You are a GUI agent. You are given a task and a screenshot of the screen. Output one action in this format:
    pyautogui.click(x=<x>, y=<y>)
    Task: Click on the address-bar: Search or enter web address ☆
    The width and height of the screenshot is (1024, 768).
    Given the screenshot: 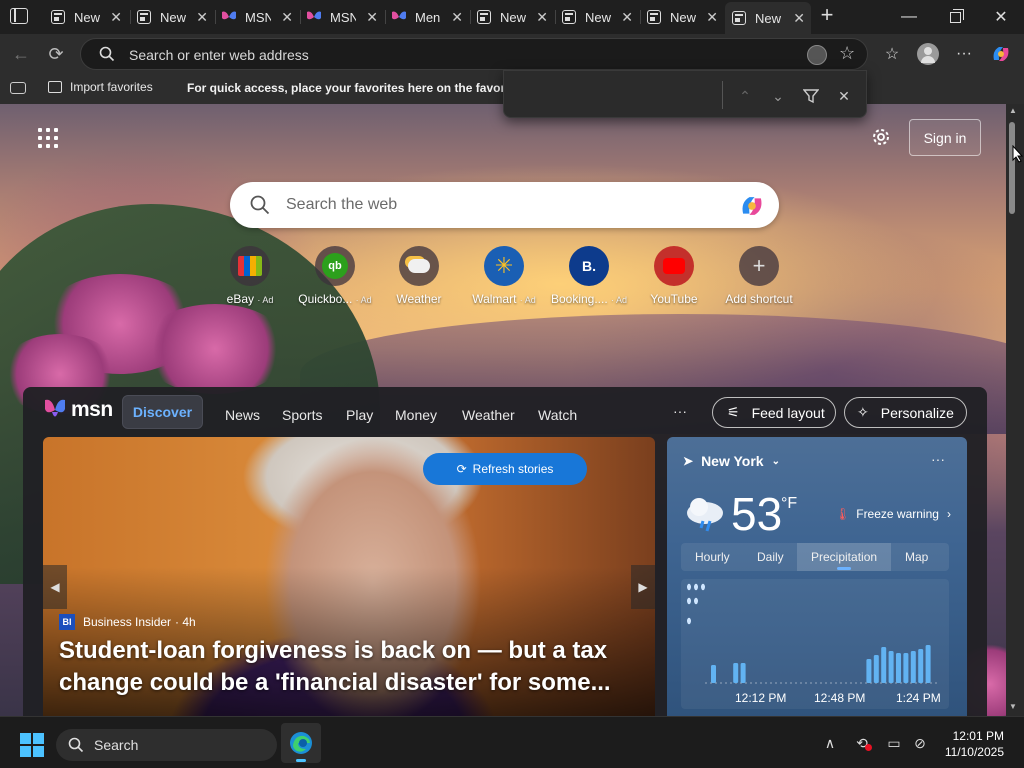 What is the action you would take?
    pyautogui.click(x=474, y=54)
    